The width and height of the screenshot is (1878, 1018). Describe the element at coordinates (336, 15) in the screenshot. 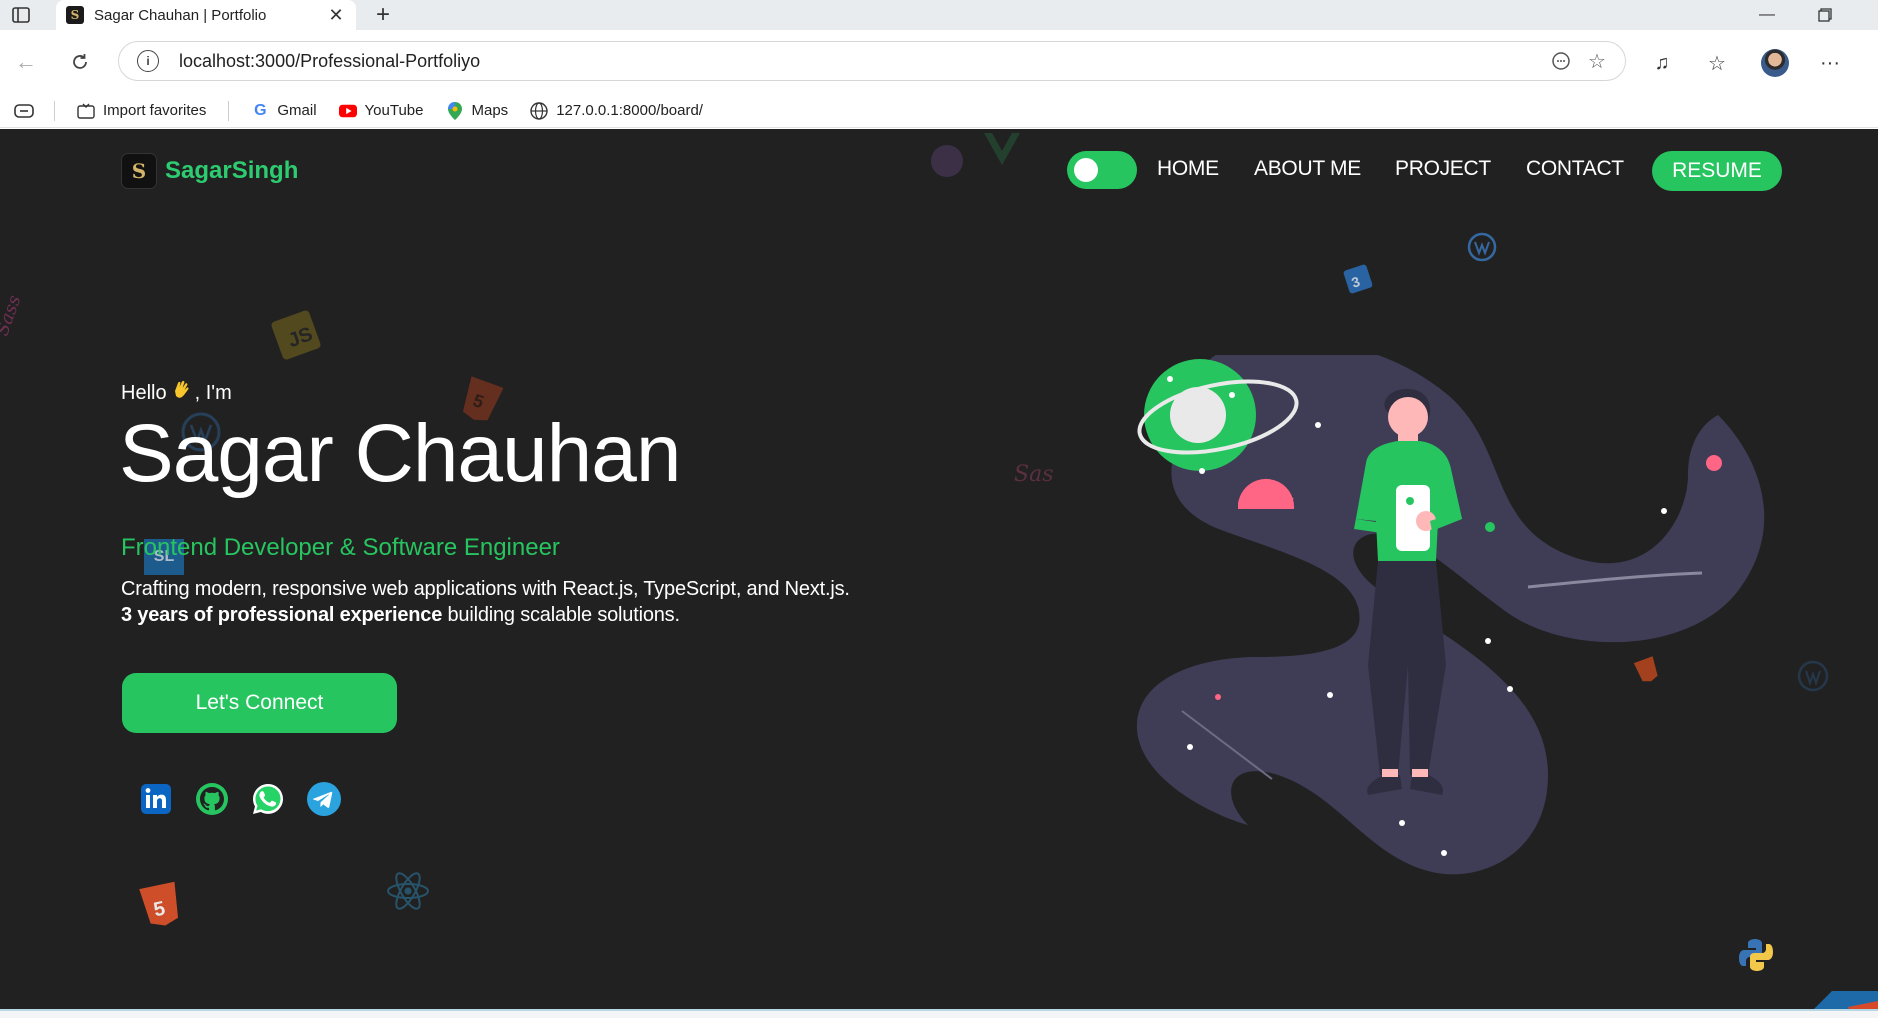

I see `close-tab-icon: ✕` at that location.